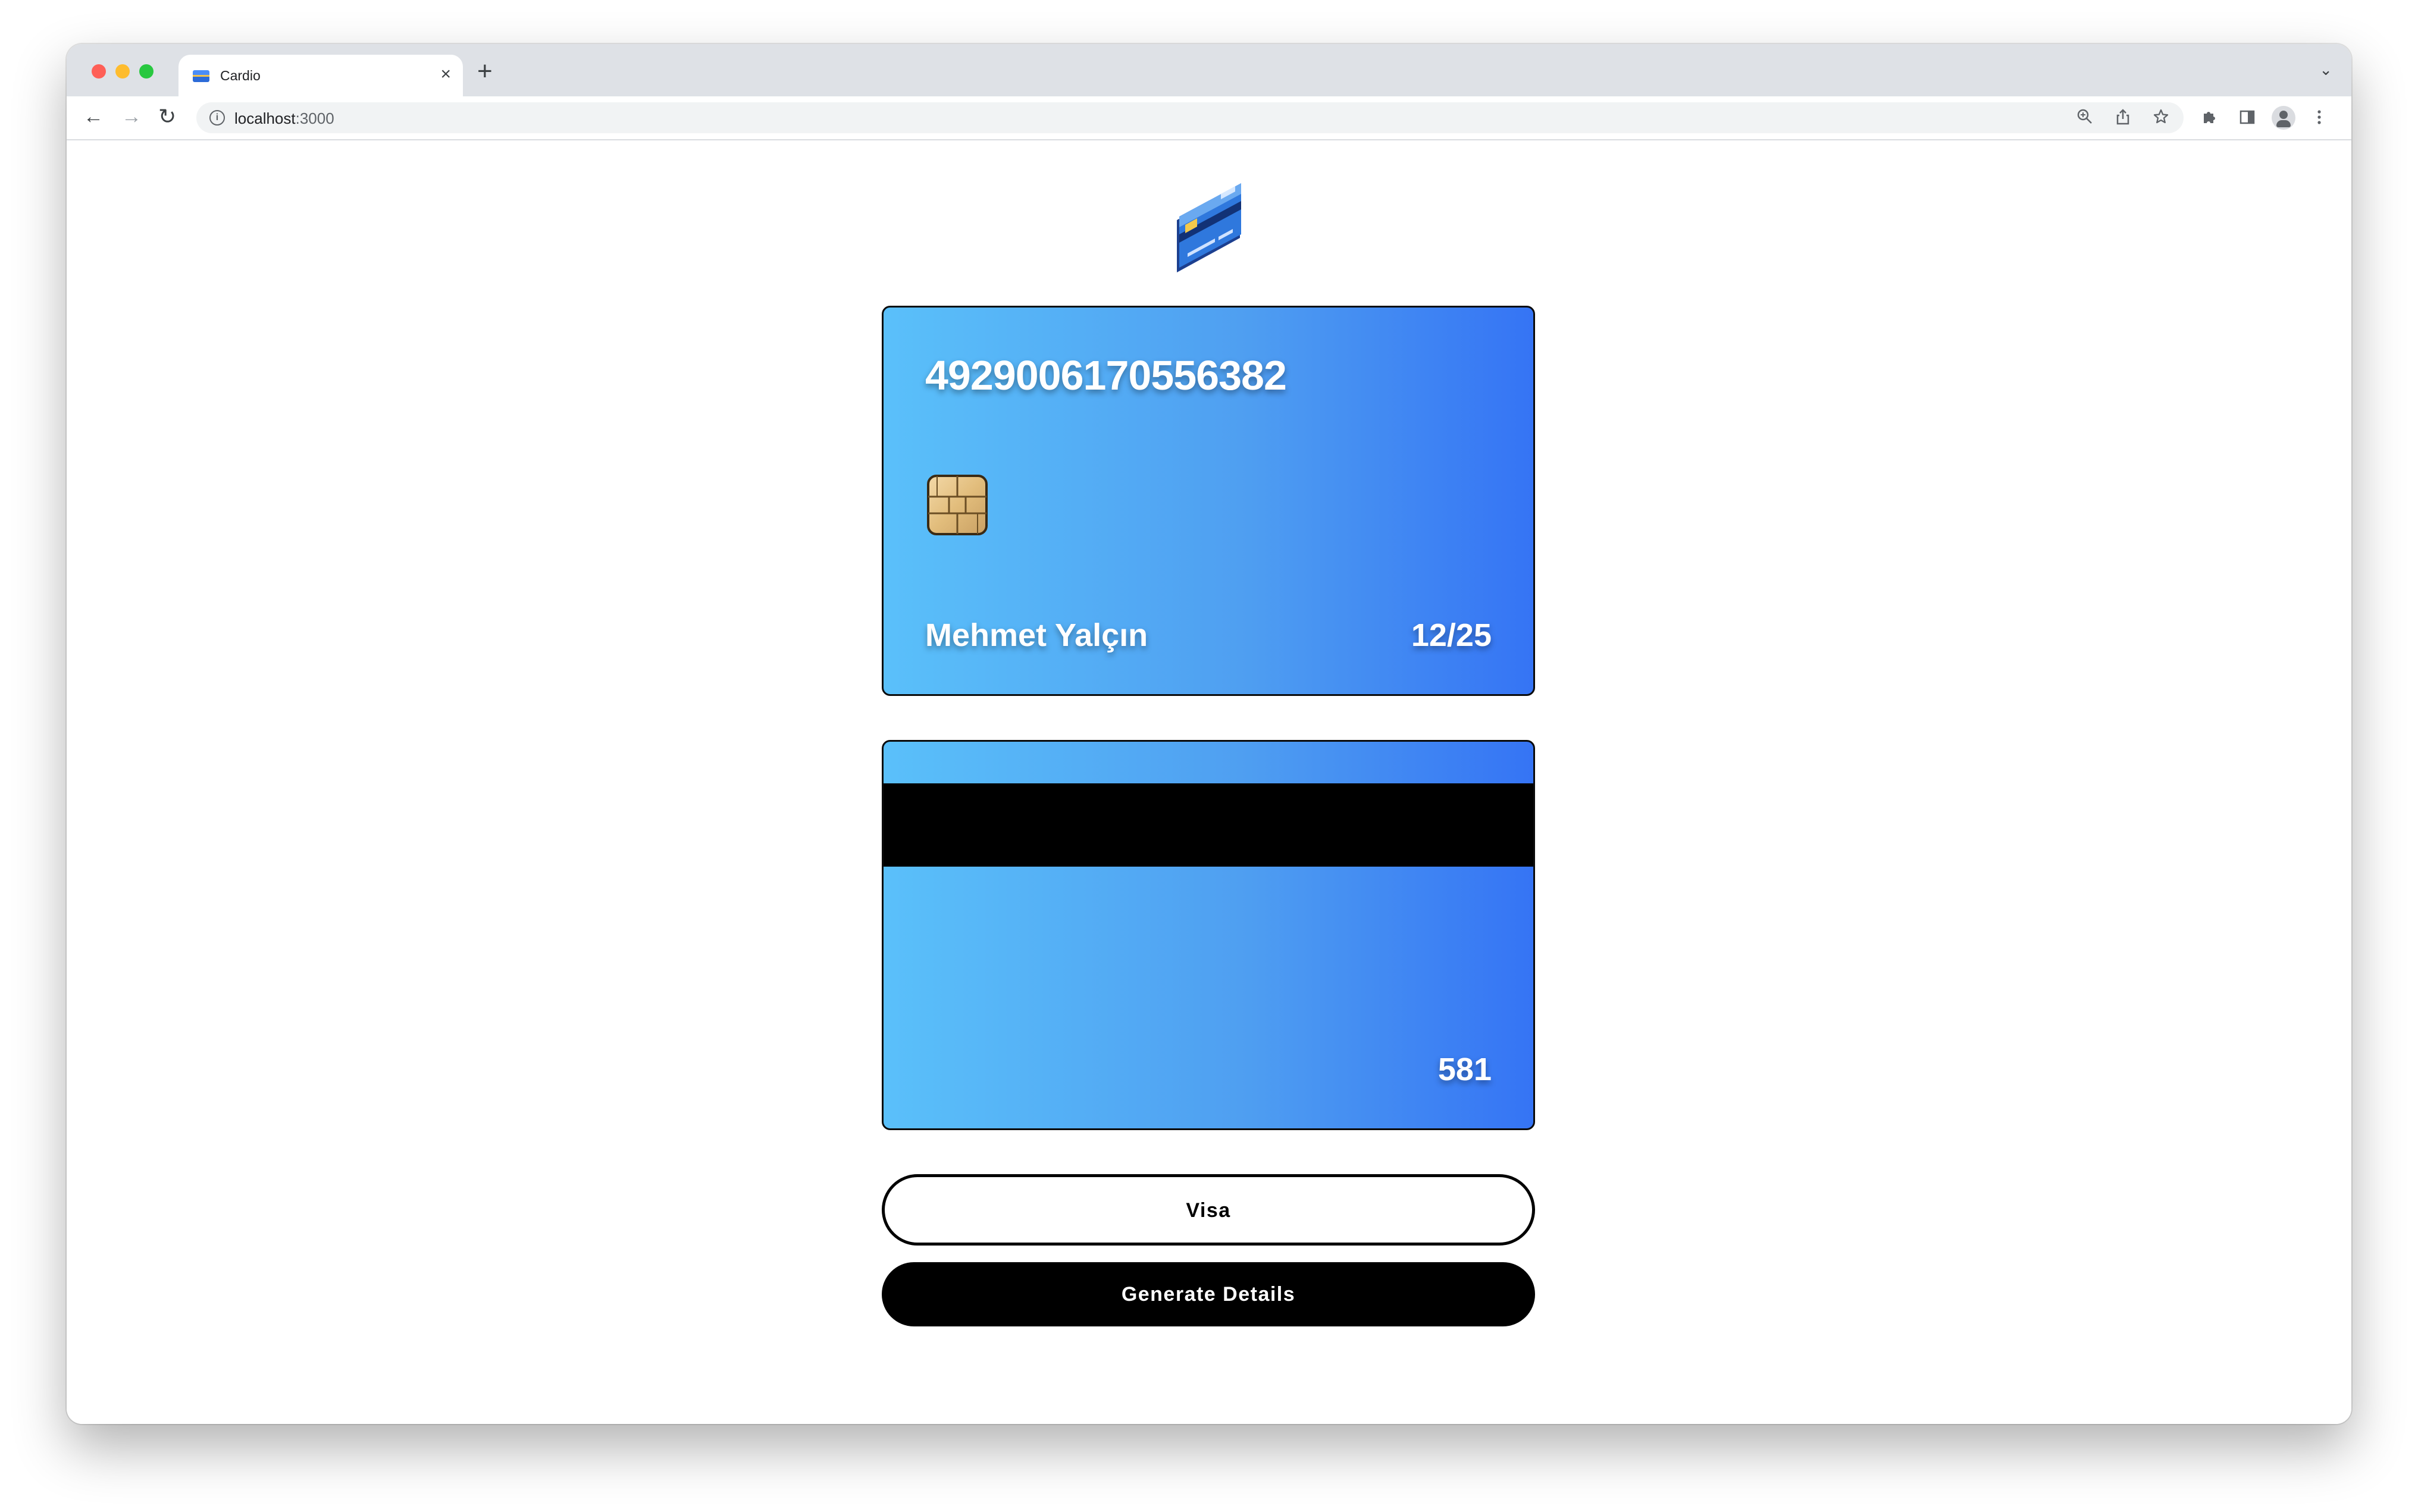 The width and height of the screenshot is (2418, 1512). What do you see at coordinates (1209, 501) in the screenshot?
I see `card-front: 4929006170556382 Mehmet Yalçın 12/25` at bounding box center [1209, 501].